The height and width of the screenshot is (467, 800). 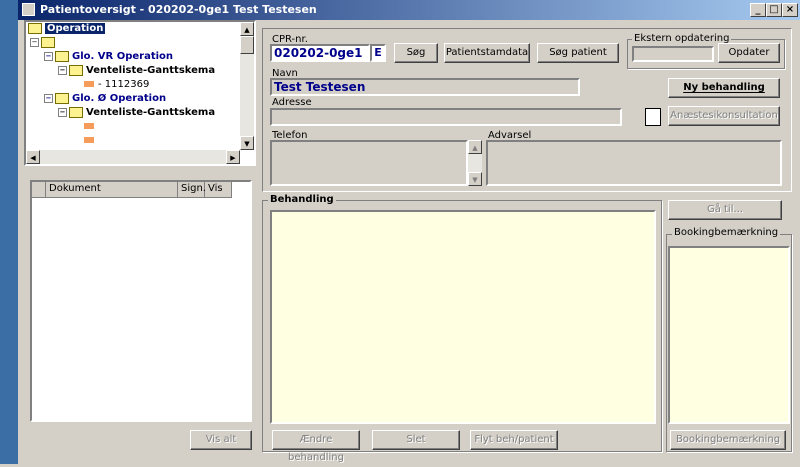 I want to click on doc-header-document: Dokument, so click(x=112, y=190).